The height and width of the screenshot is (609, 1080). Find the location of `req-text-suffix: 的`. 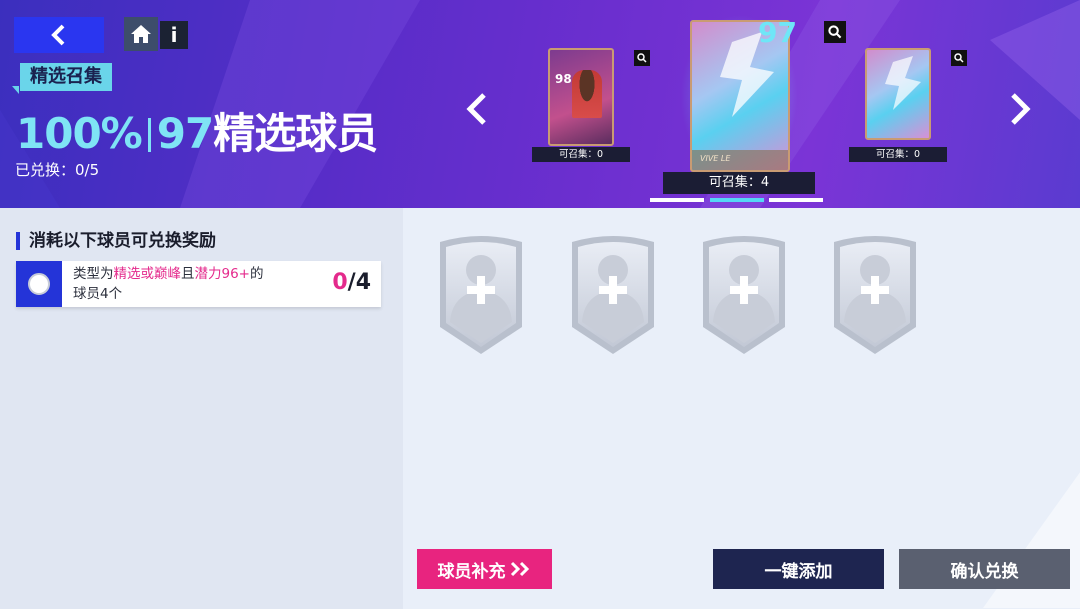

req-text-suffix: 的 is located at coordinates (257, 274).